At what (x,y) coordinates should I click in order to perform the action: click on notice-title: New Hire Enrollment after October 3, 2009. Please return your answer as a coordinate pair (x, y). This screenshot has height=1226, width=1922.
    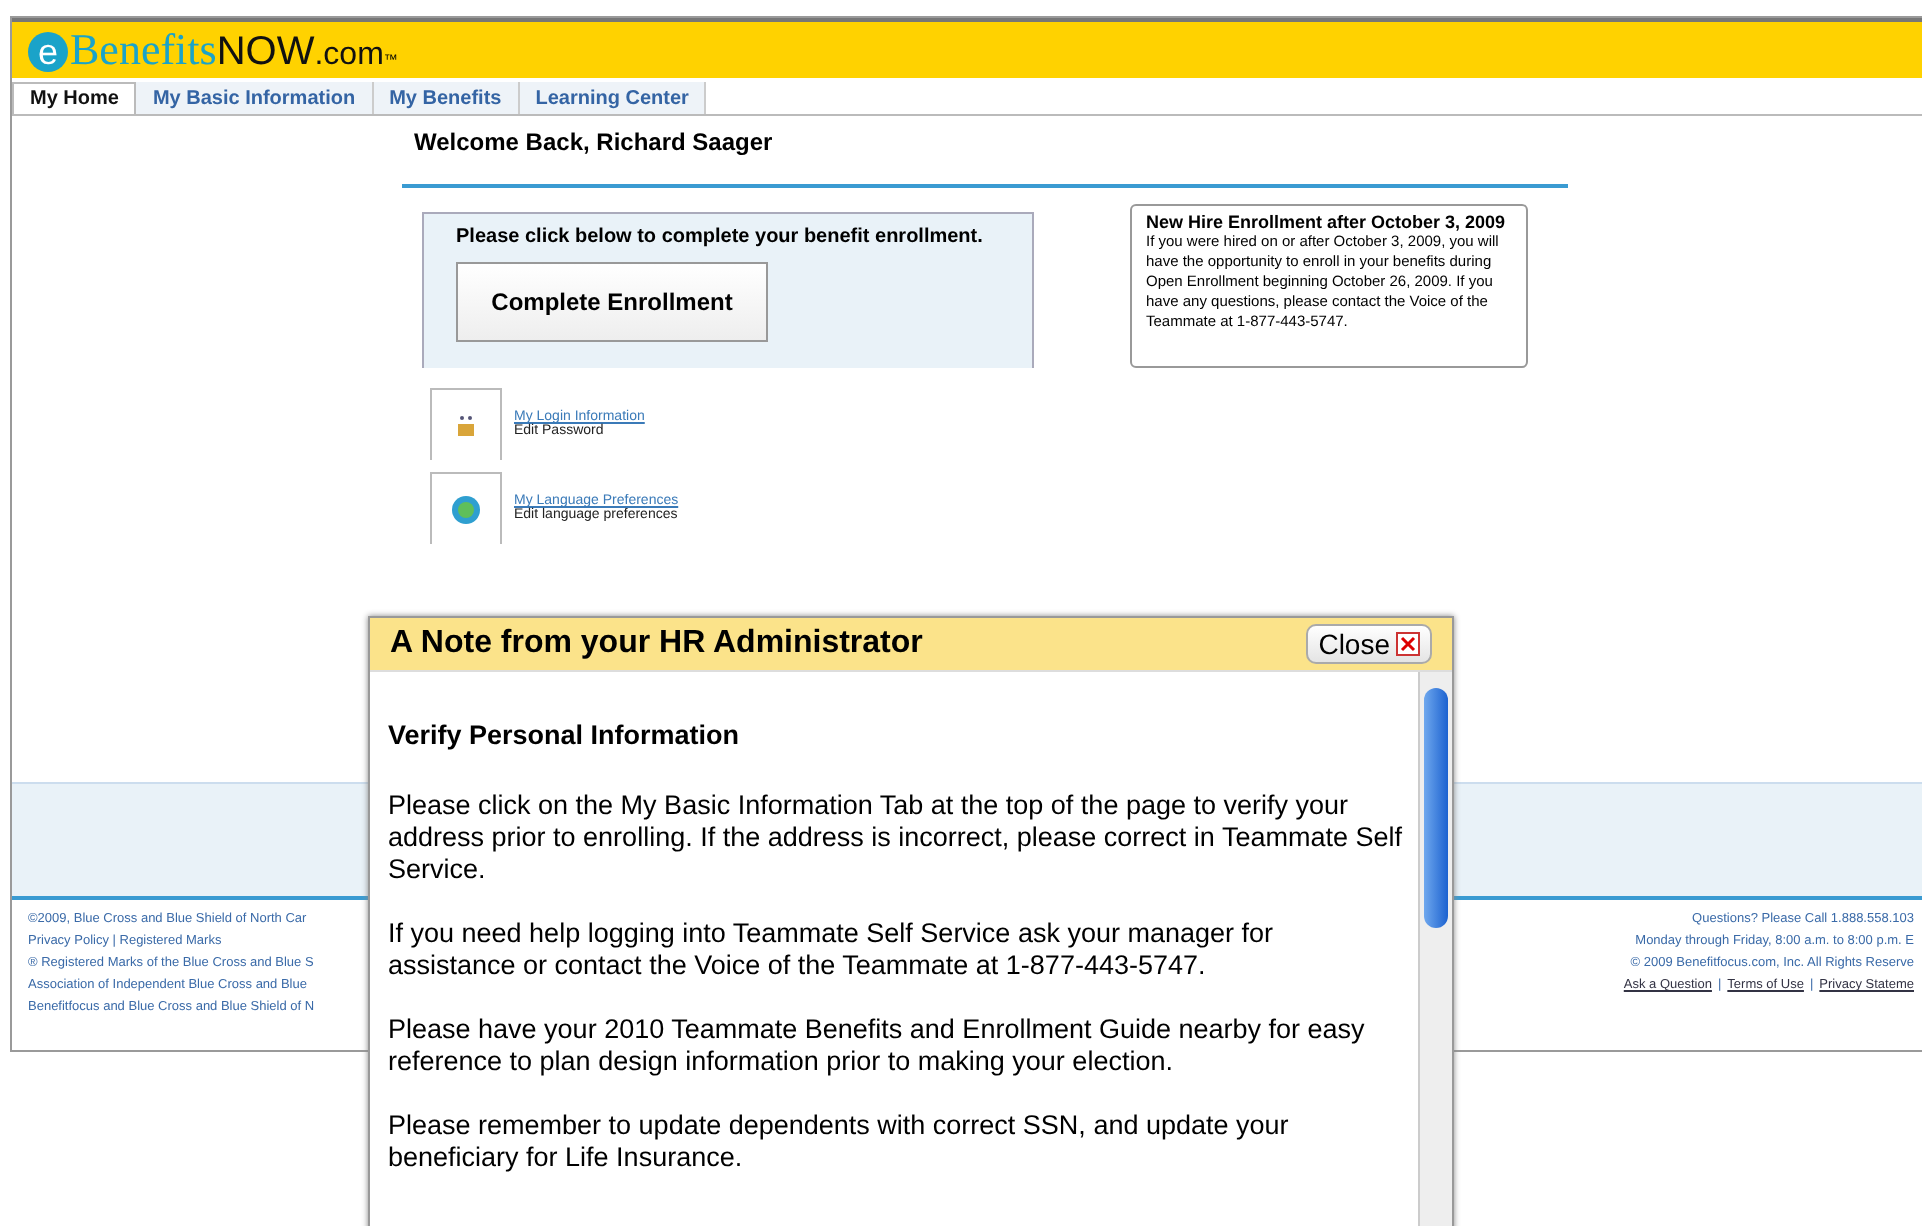
    Looking at the image, I should click on (1327, 222).